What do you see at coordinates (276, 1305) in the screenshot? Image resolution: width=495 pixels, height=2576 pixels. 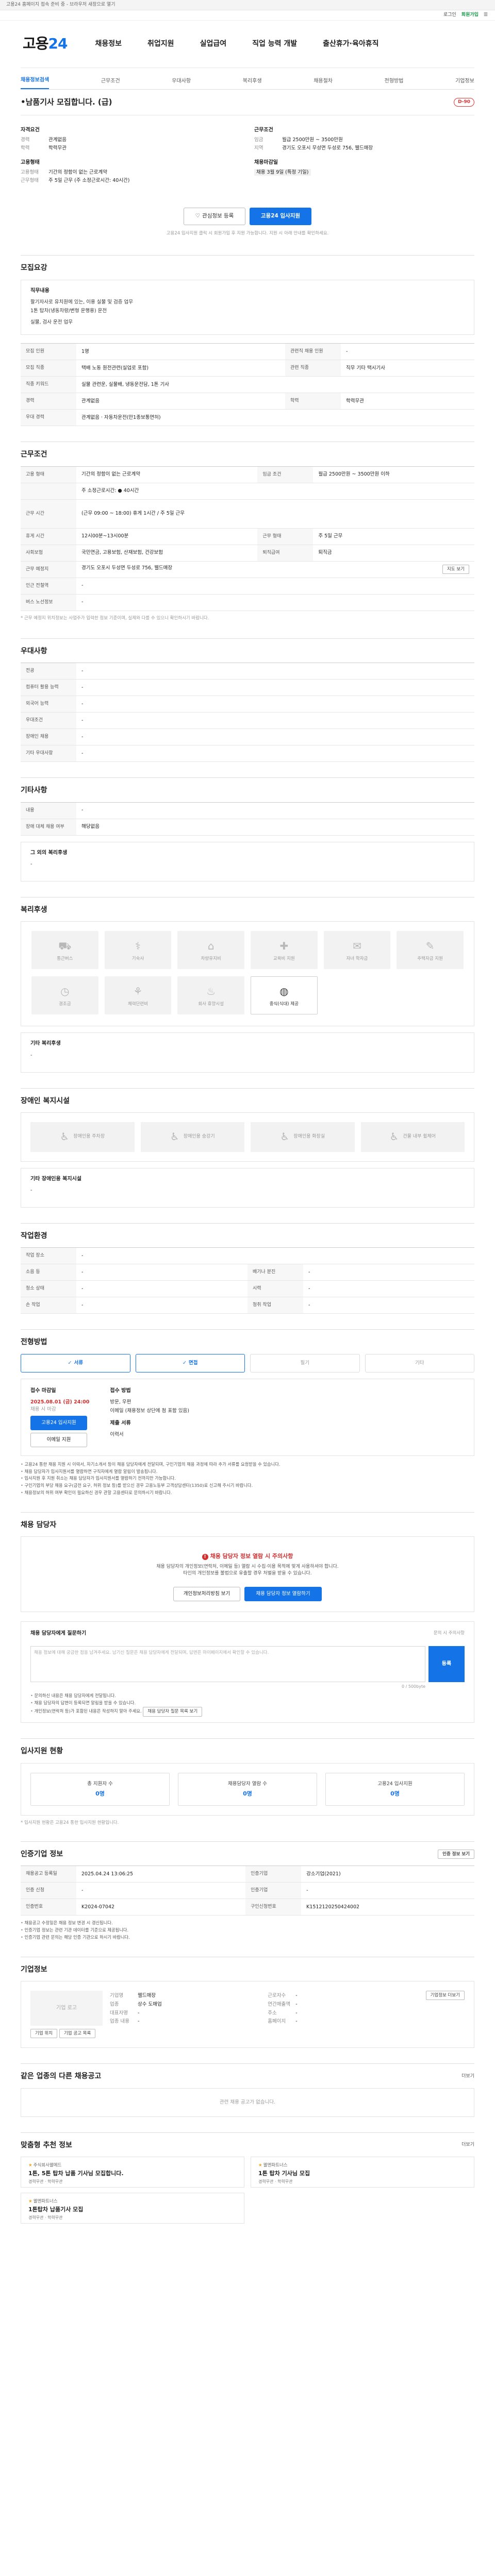 I see `table-header-cell: 청취 작업` at bounding box center [276, 1305].